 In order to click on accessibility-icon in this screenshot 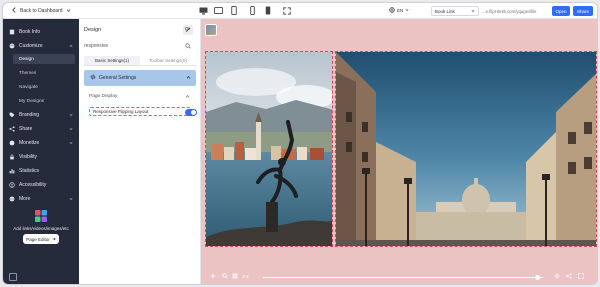, I will do `click(12, 185)`.